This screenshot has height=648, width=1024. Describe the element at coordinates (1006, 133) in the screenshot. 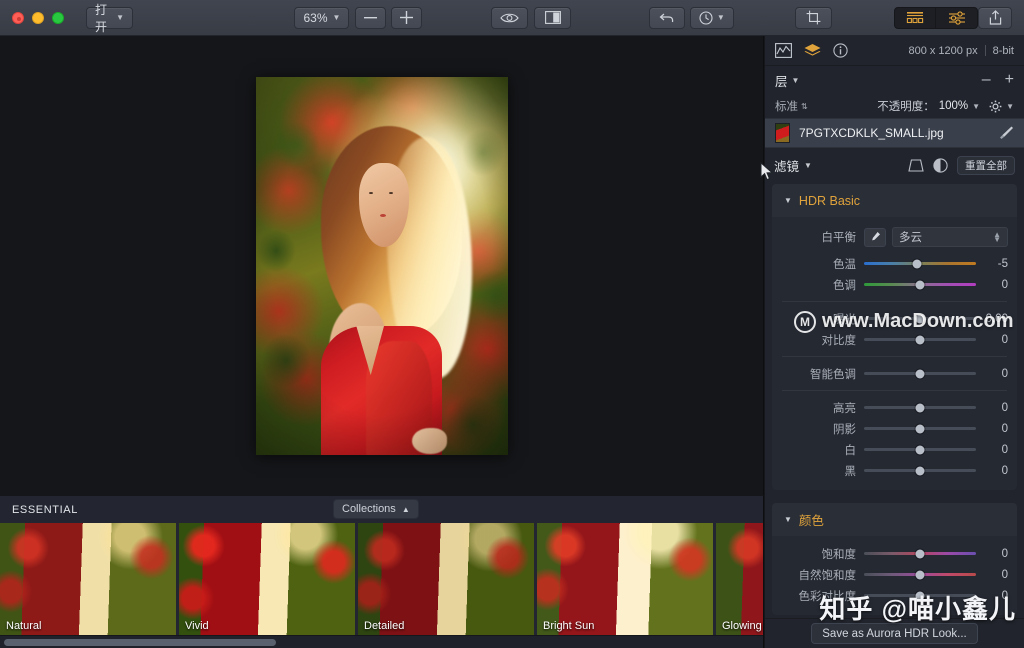

I see `brush-icon` at that location.